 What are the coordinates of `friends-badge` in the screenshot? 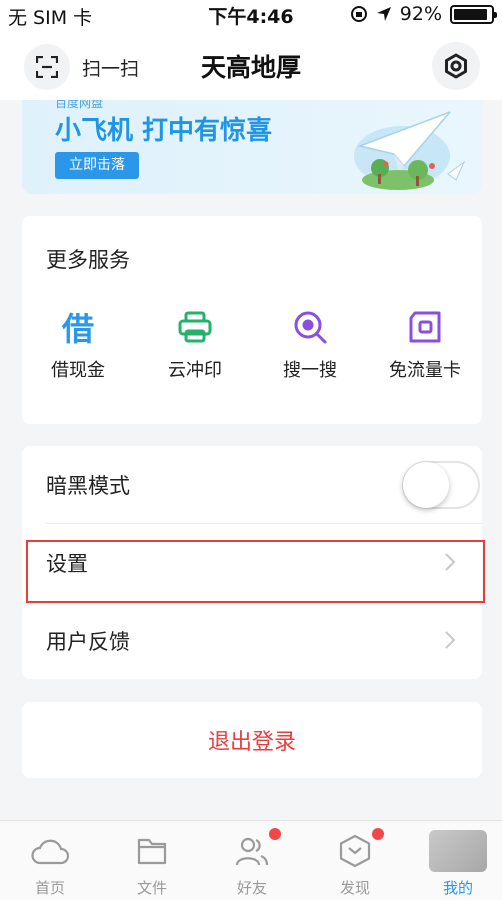 It's located at (275, 834).